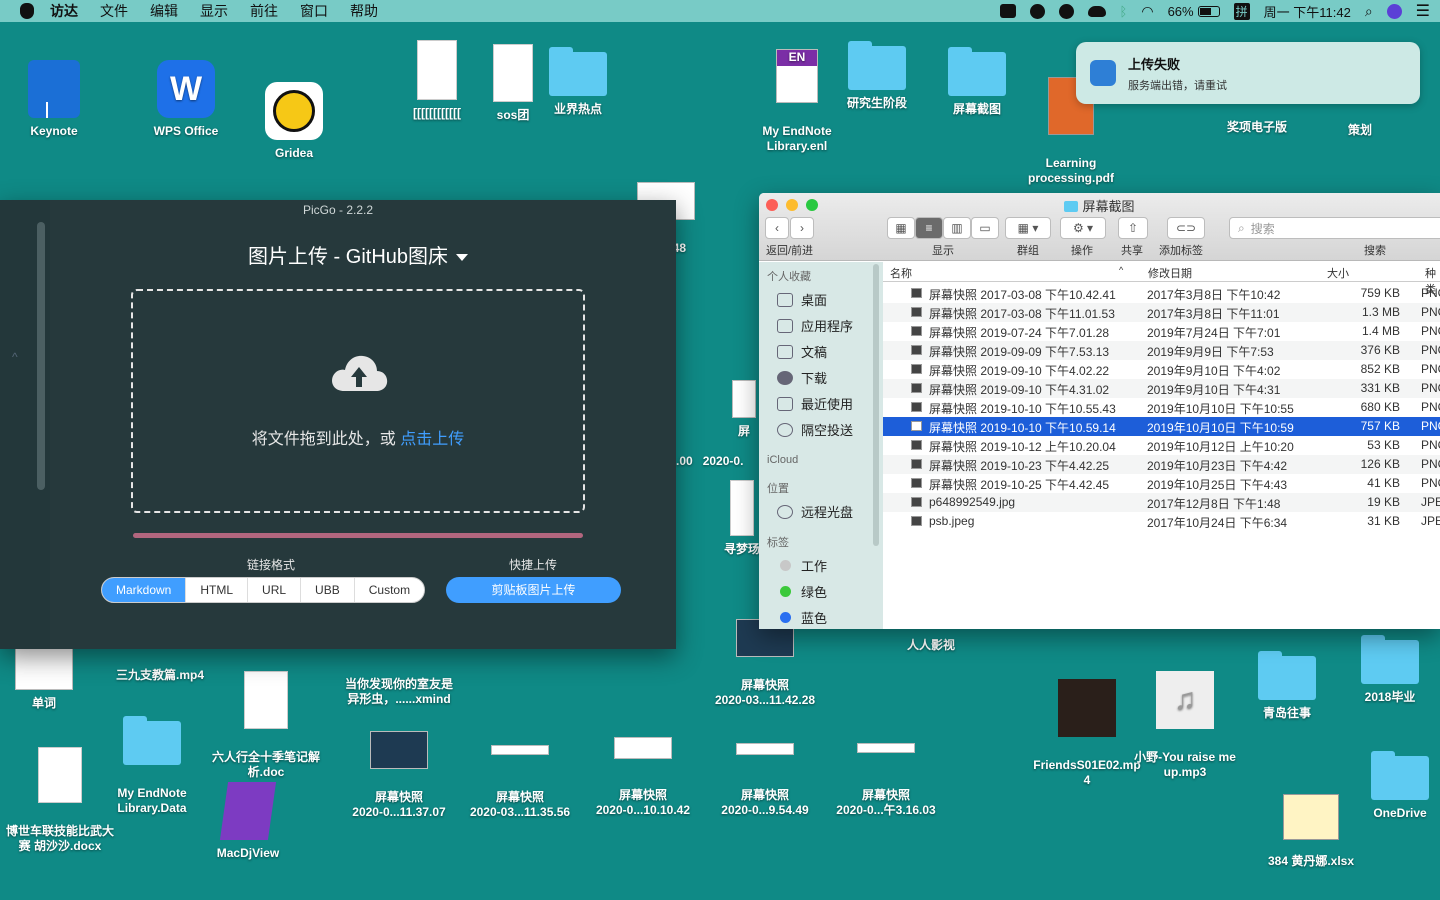  I want to click on chevron-up-icon: ^, so click(15, 357).